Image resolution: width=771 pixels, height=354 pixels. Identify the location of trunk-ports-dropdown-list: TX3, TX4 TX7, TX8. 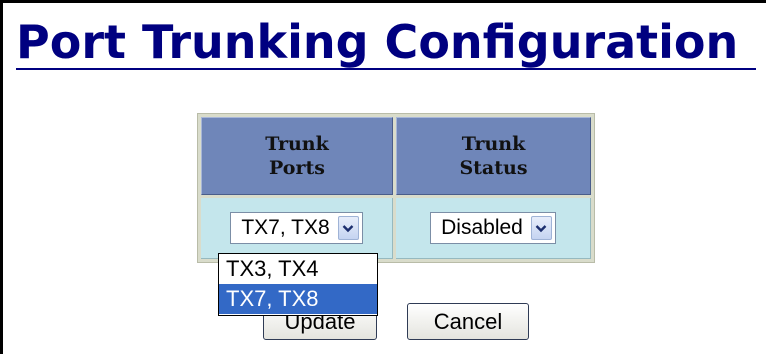
(298, 284).